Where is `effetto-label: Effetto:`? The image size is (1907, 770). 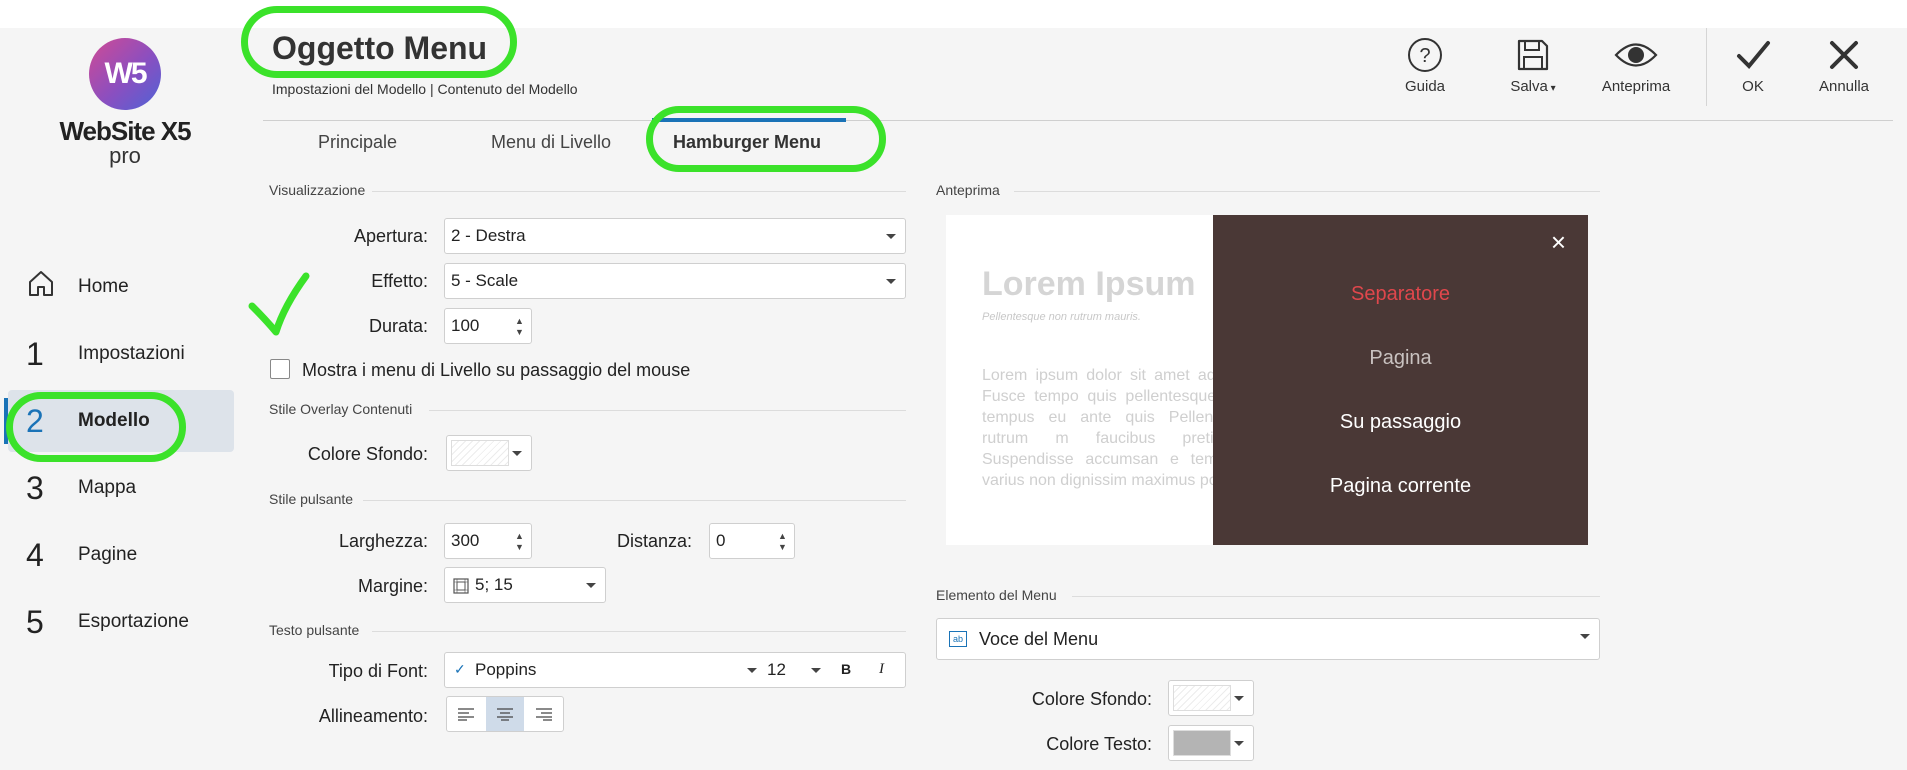 effetto-label: Effetto: is located at coordinates (399, 281).